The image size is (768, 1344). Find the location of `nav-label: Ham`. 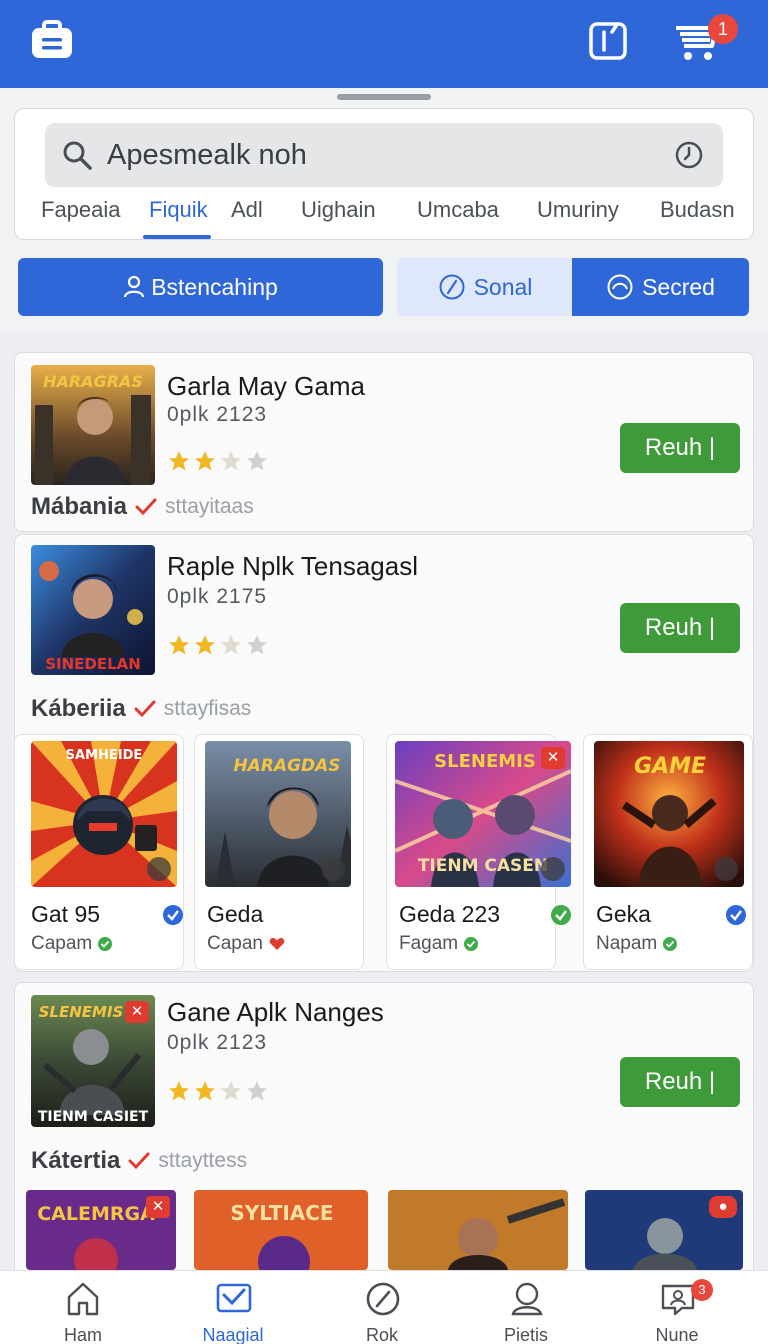

nav-label: Ham is located at coordinates (82, 1334).